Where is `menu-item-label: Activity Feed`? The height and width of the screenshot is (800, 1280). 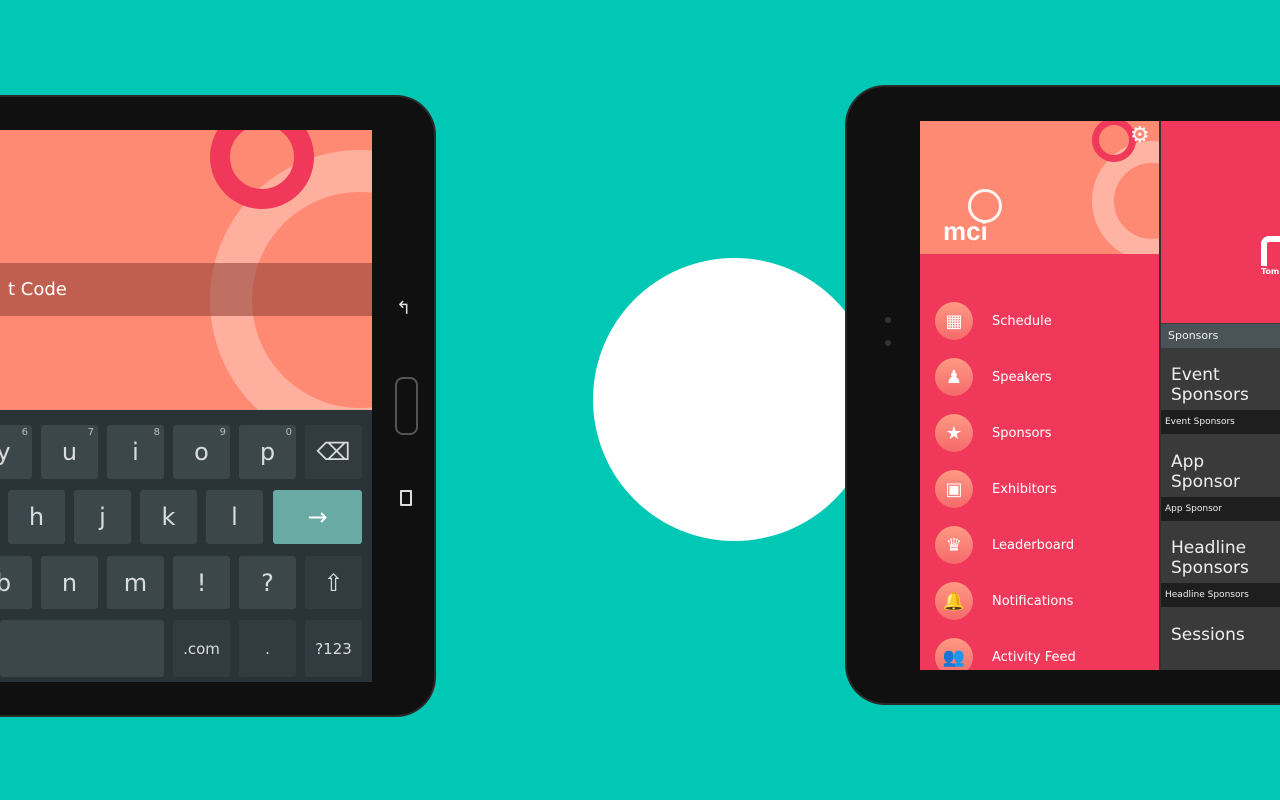
menu-item-label: Activity Feed is located at coordinates (1034, 657).